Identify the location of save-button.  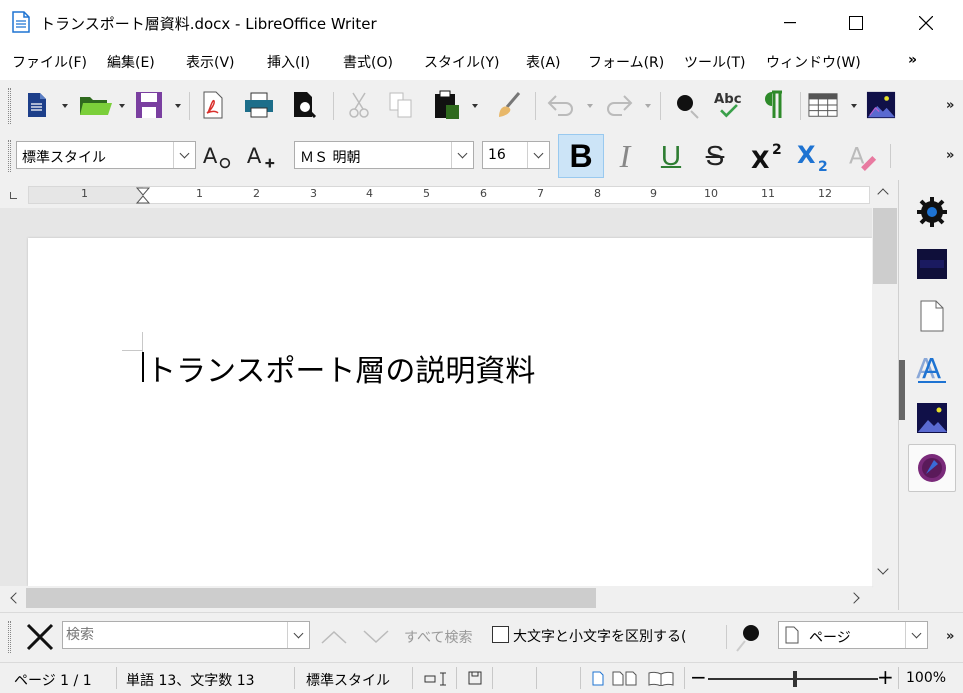
(149, 105).